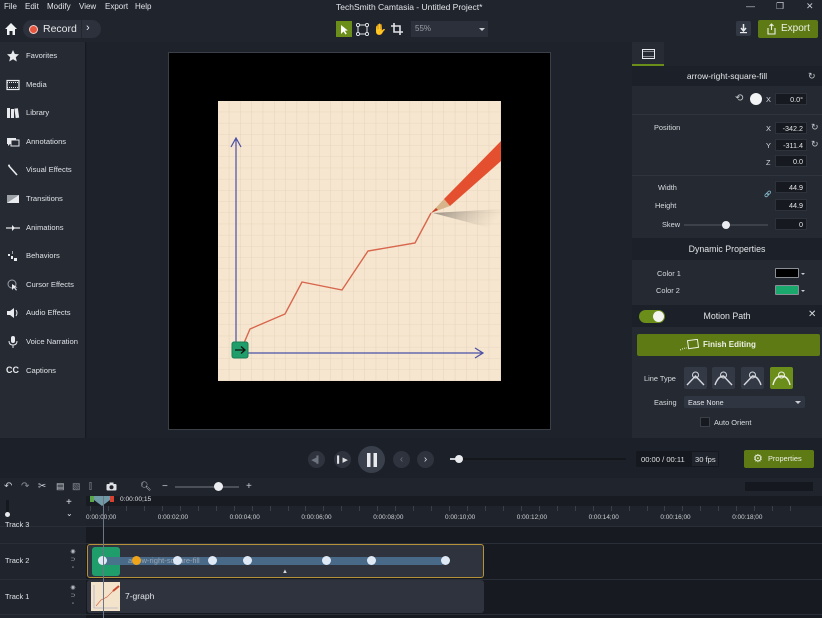 Image resolution: width=822 pixels, height=618 pixels. What do you see at coordinates (62, 29) in the screenshot?
I see `record-button: Record ›` at bounding box center [62, 29].